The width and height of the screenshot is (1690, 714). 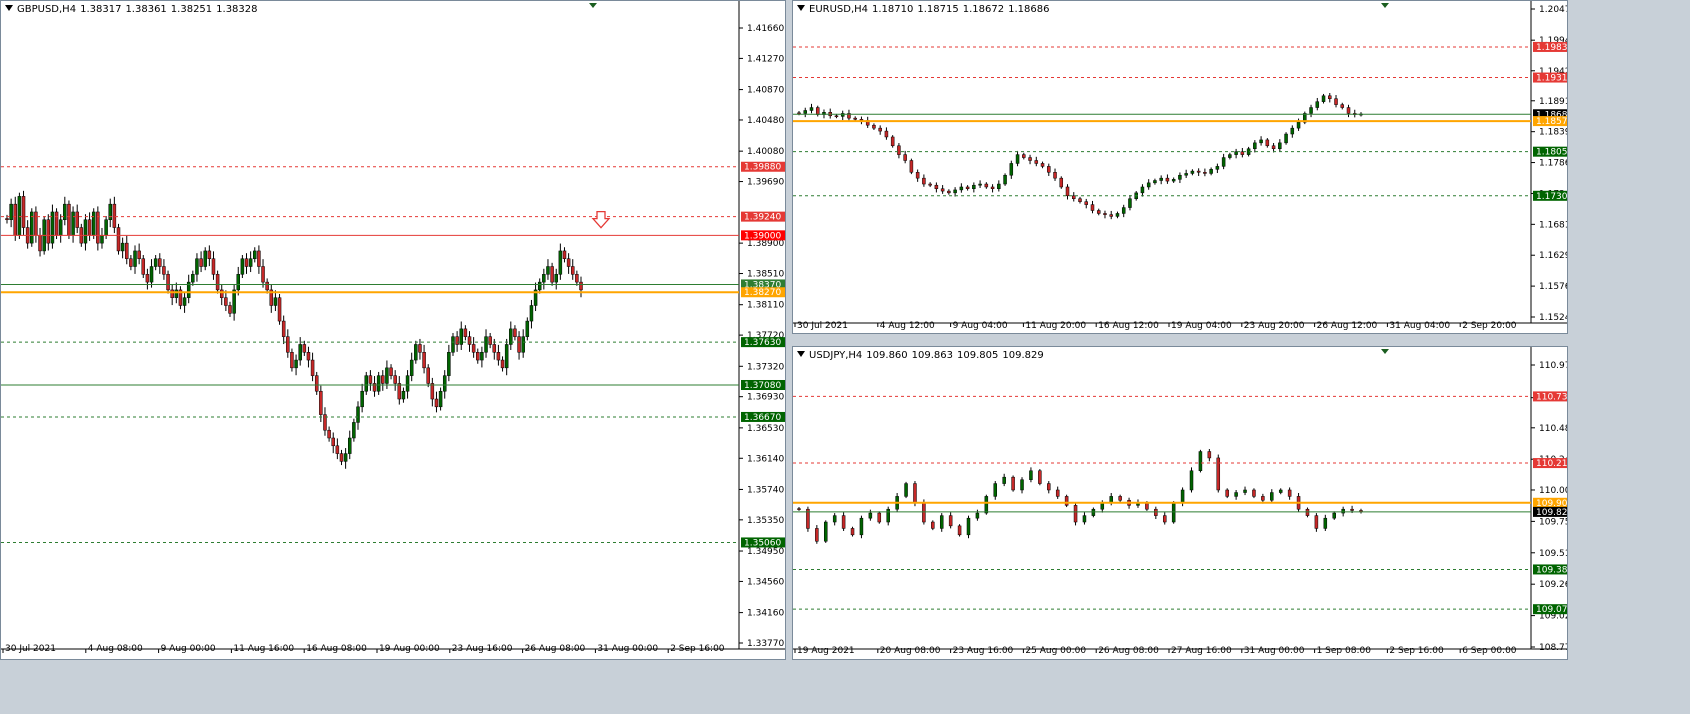 I want to click on price-level-label: 1.39880, so click(x=762, y=168).